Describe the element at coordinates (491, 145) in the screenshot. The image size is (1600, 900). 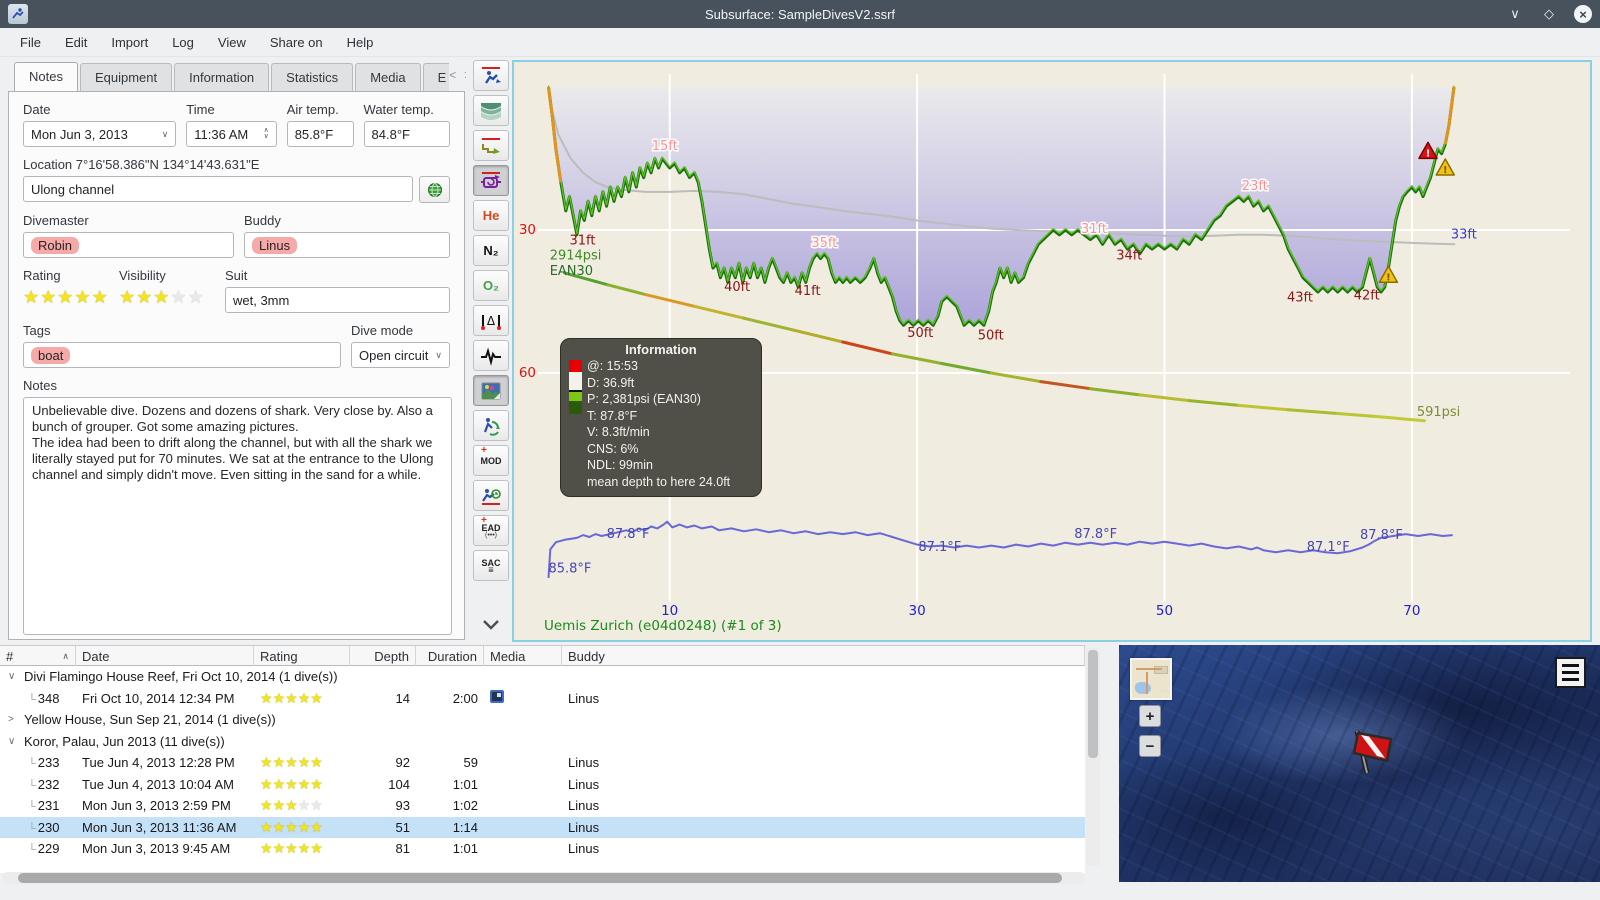
I see `ceiling-steps-toggle` at that location.